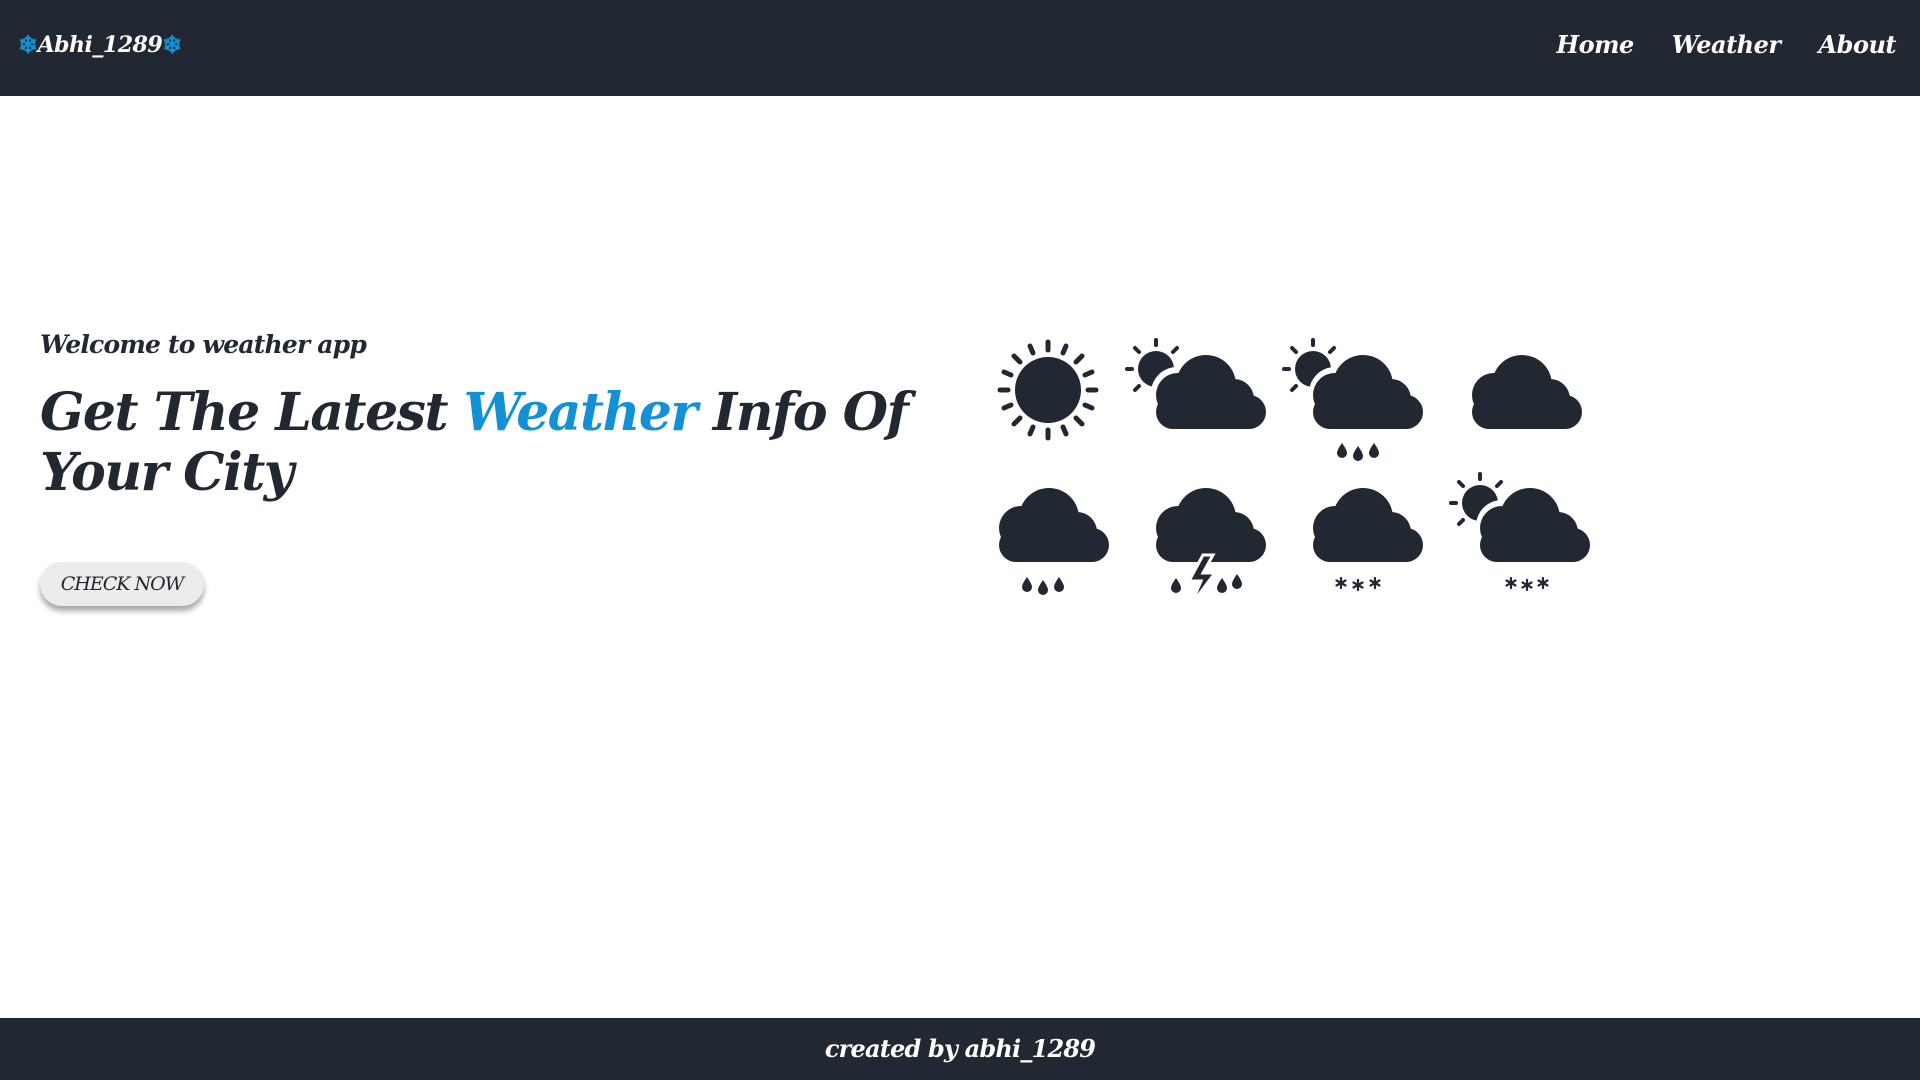 Image resolution: width=1920 pixels, height=1080 pixels. I want to click on weather-icons-illustration, so click(1293, 472).